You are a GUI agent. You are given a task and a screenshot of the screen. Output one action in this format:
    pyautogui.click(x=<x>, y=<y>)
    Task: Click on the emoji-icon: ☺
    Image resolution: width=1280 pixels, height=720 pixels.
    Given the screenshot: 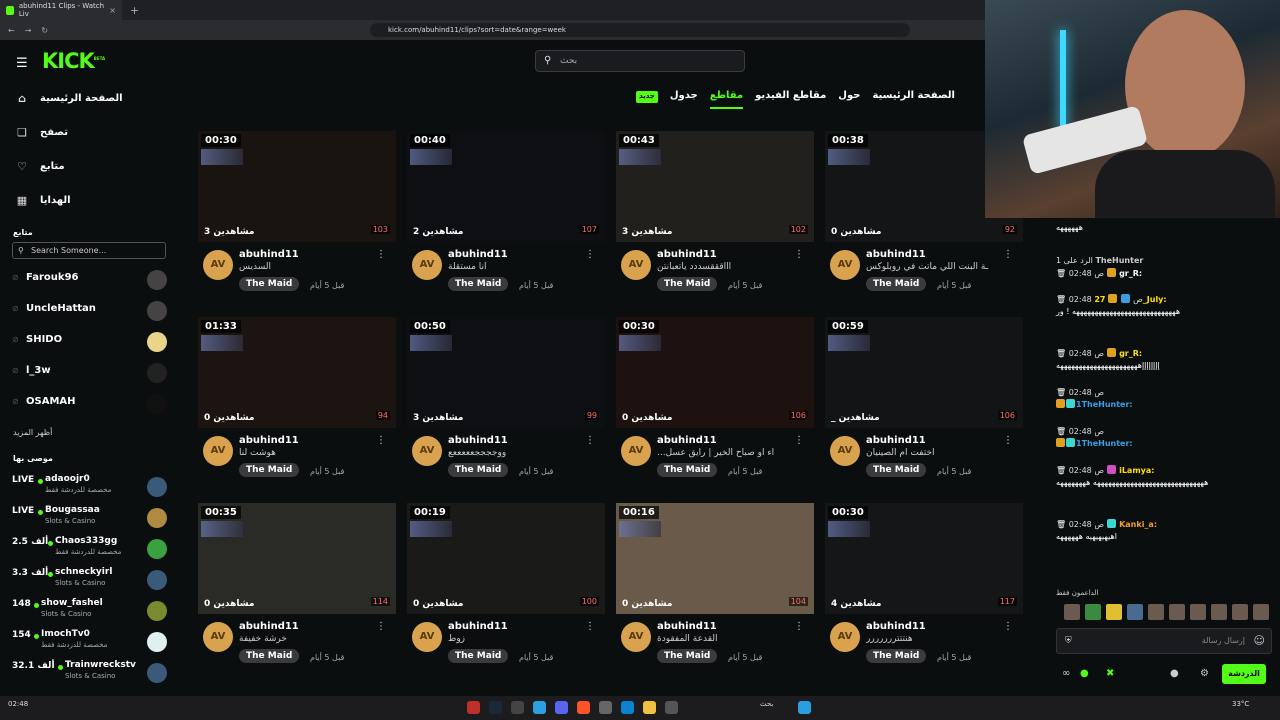 What is the action you would take?
    pyautogui.click(x=1259, y=641)
    